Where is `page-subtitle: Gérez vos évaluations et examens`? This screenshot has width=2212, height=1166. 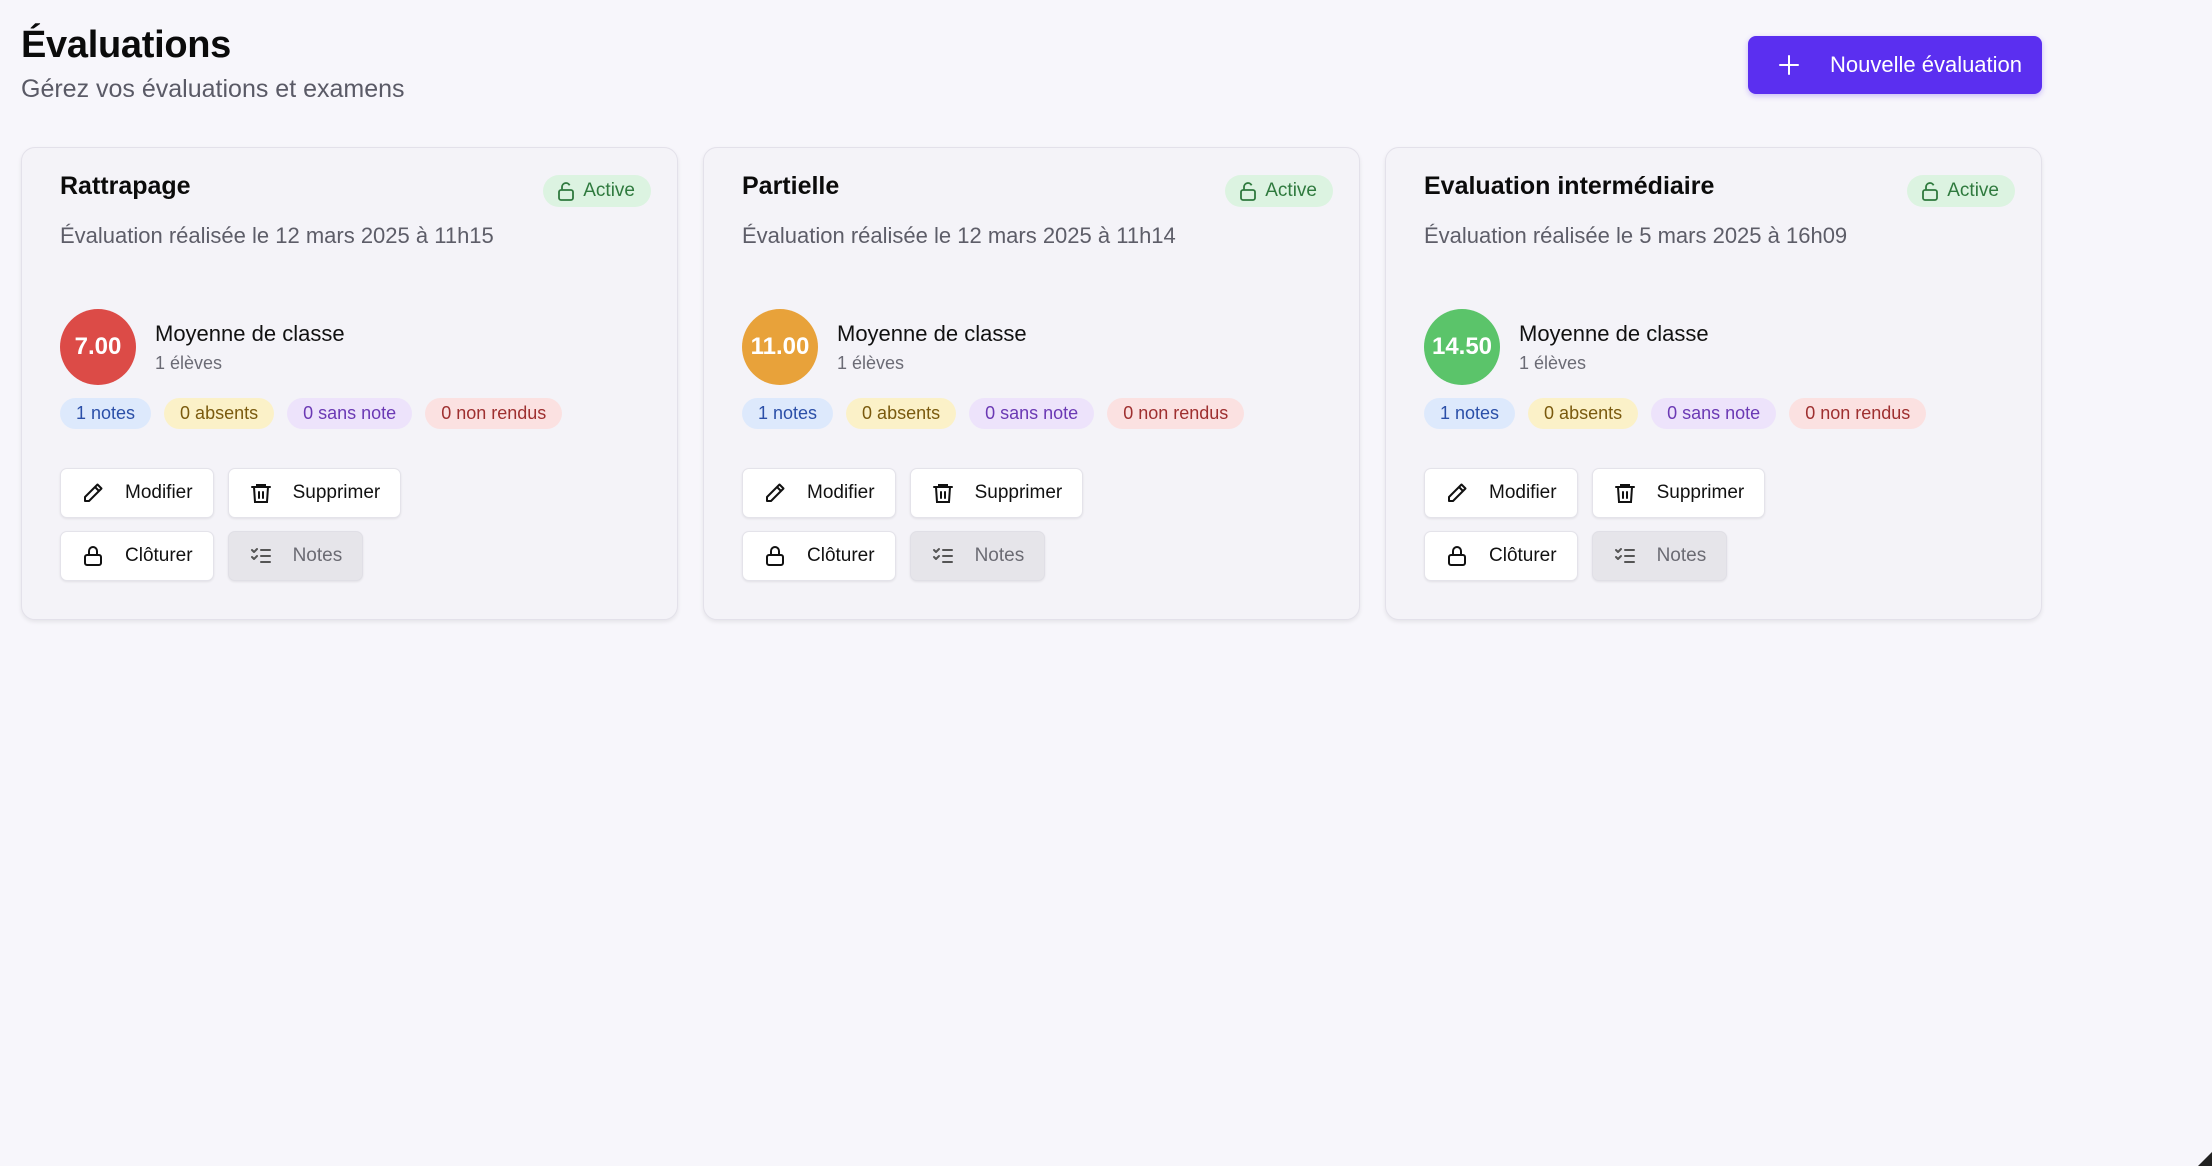 page-subtitle: Gérez vos évaluations et examens is located at coordinates (213, 89).